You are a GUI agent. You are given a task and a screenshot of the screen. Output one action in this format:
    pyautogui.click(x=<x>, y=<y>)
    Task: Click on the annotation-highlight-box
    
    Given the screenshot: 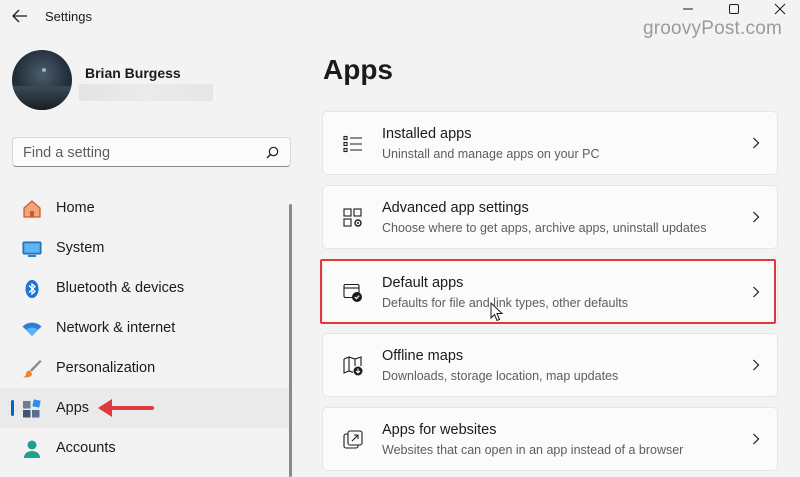 What is the action you would take?
    pyautogui.click(x=548, y=291)
    